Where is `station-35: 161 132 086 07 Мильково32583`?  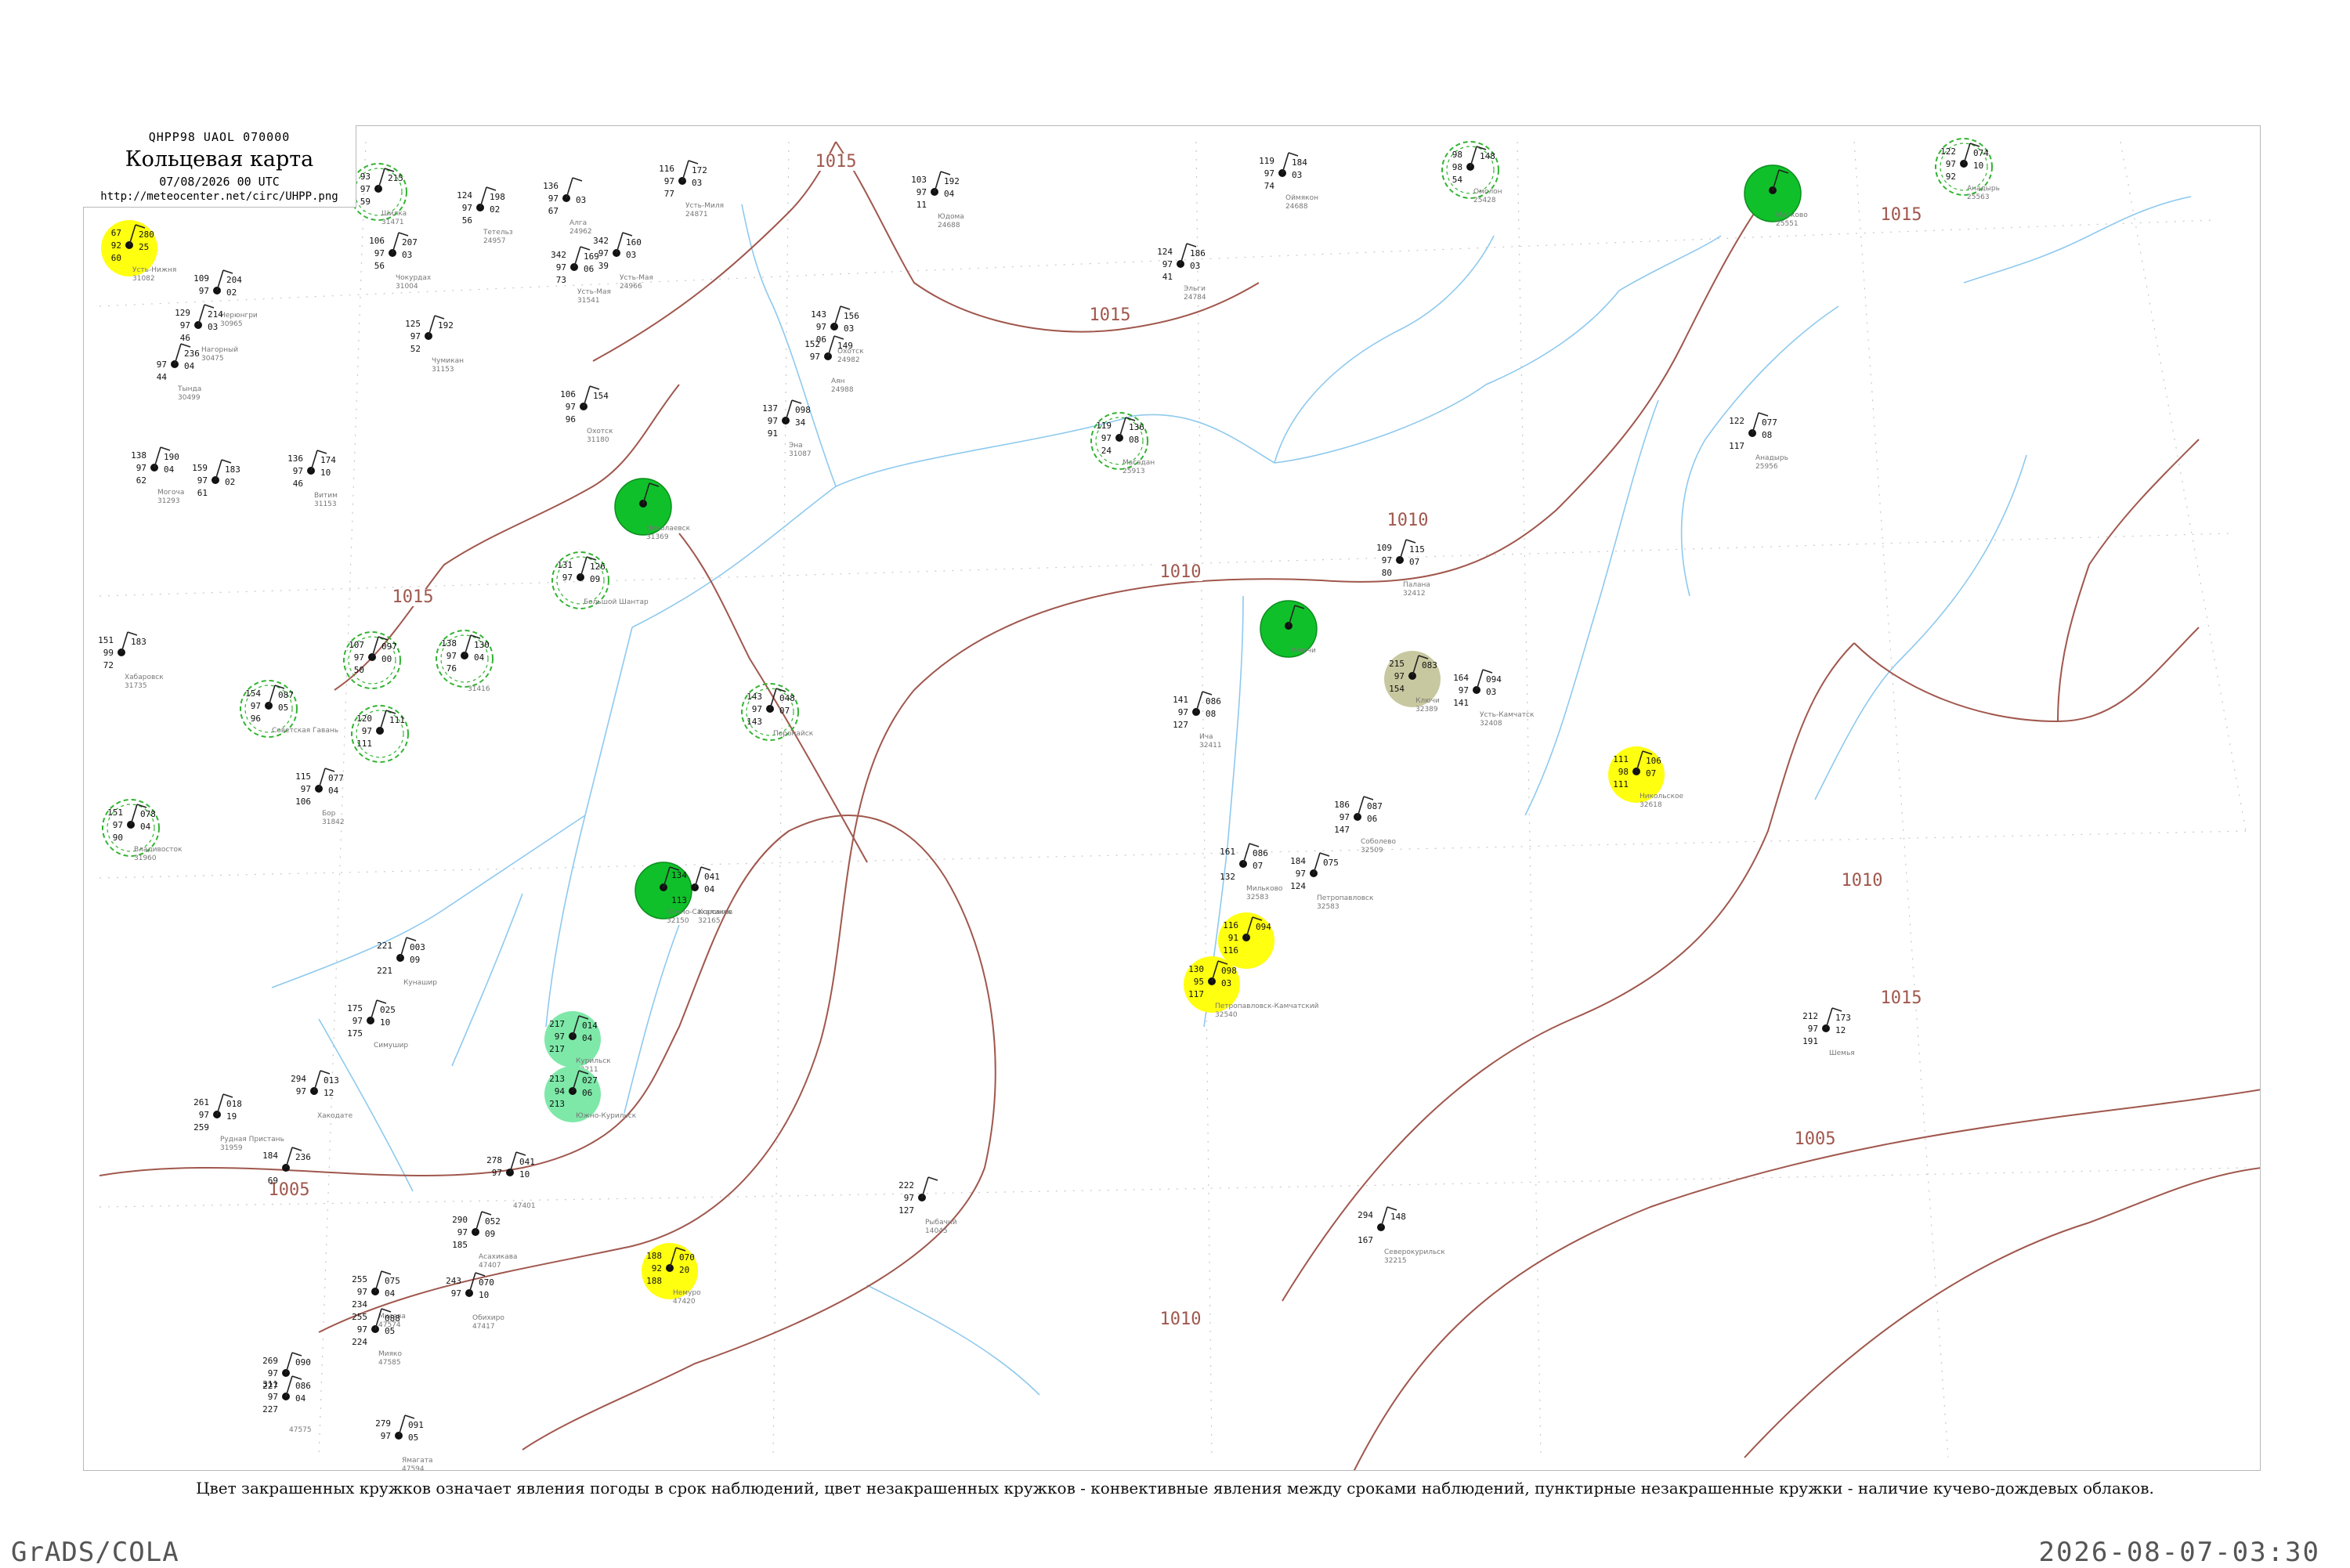 station-35: 161 132 086 07 Мильково32583 is located at coordinates (1251, 872).